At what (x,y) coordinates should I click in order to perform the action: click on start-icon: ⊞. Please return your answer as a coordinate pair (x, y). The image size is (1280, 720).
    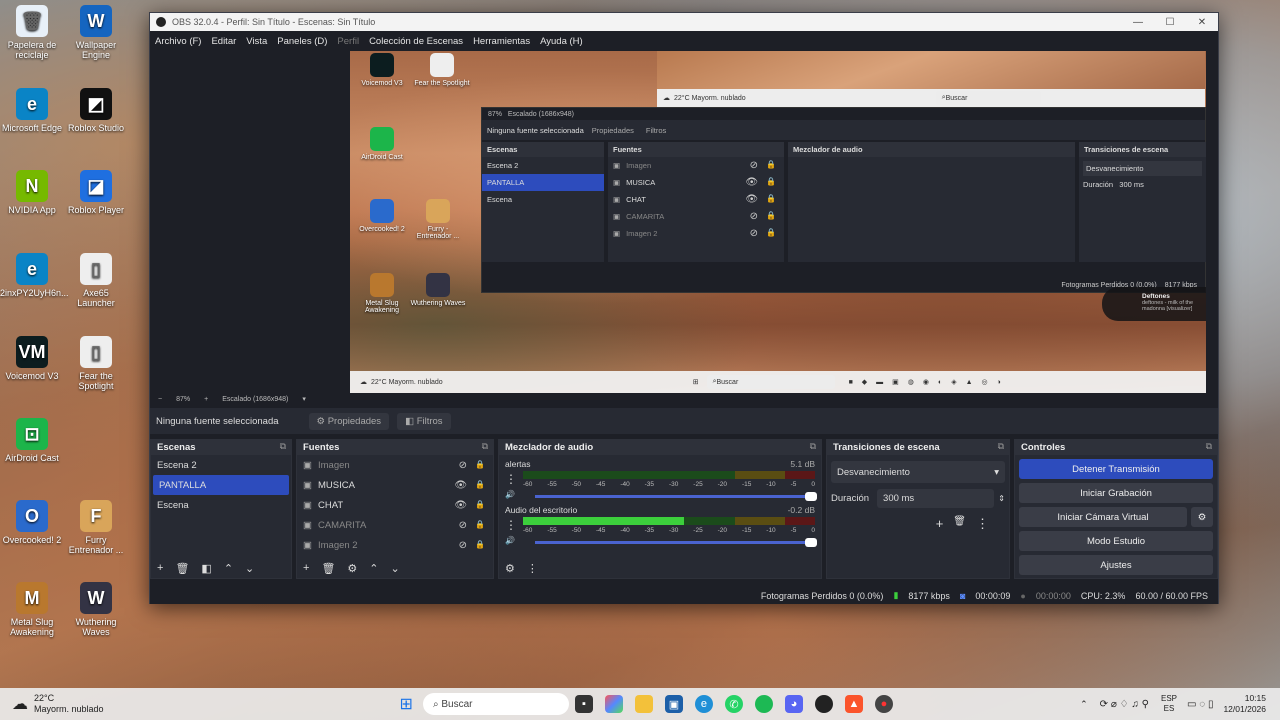
    Looking at the image, I should click on (406, 704).